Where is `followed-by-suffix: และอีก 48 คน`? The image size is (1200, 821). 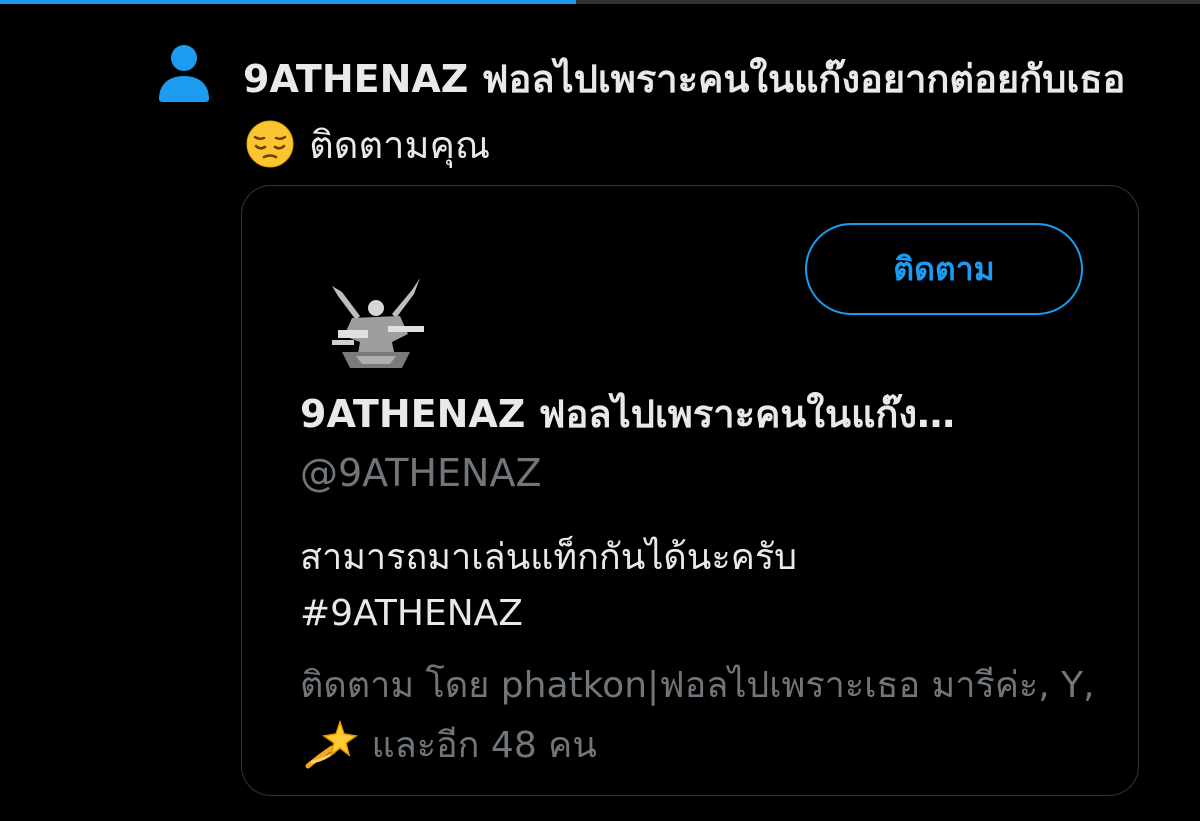 followed-by-suffix: และอีก 48 คน is located at coordinates (484, 745).